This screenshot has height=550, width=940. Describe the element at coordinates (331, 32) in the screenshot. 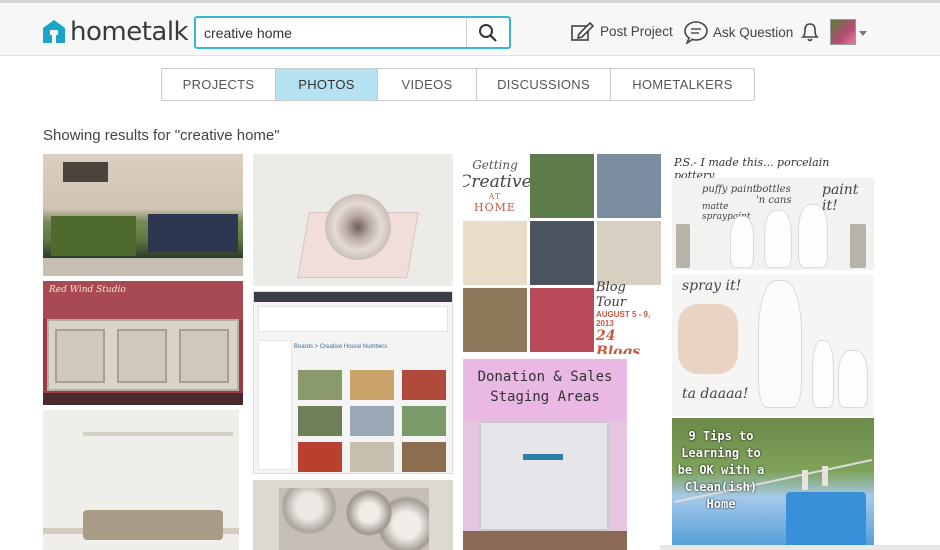

I see `search-input` at that location.